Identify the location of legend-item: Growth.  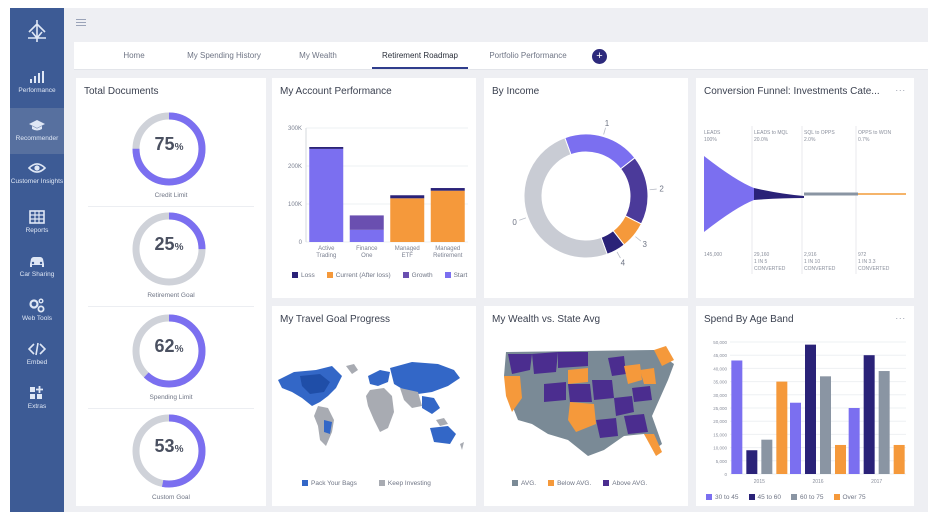
(417, 275).